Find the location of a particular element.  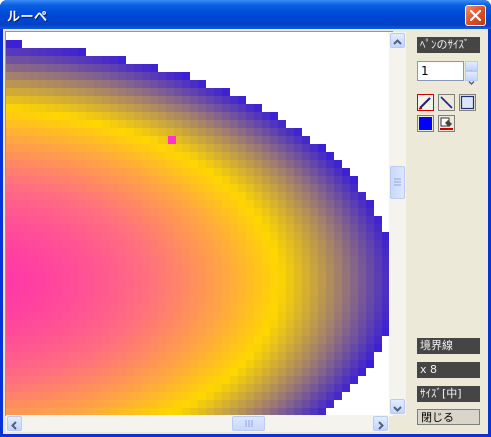

vertical-scrollbar is located at coordinates (397, 223).